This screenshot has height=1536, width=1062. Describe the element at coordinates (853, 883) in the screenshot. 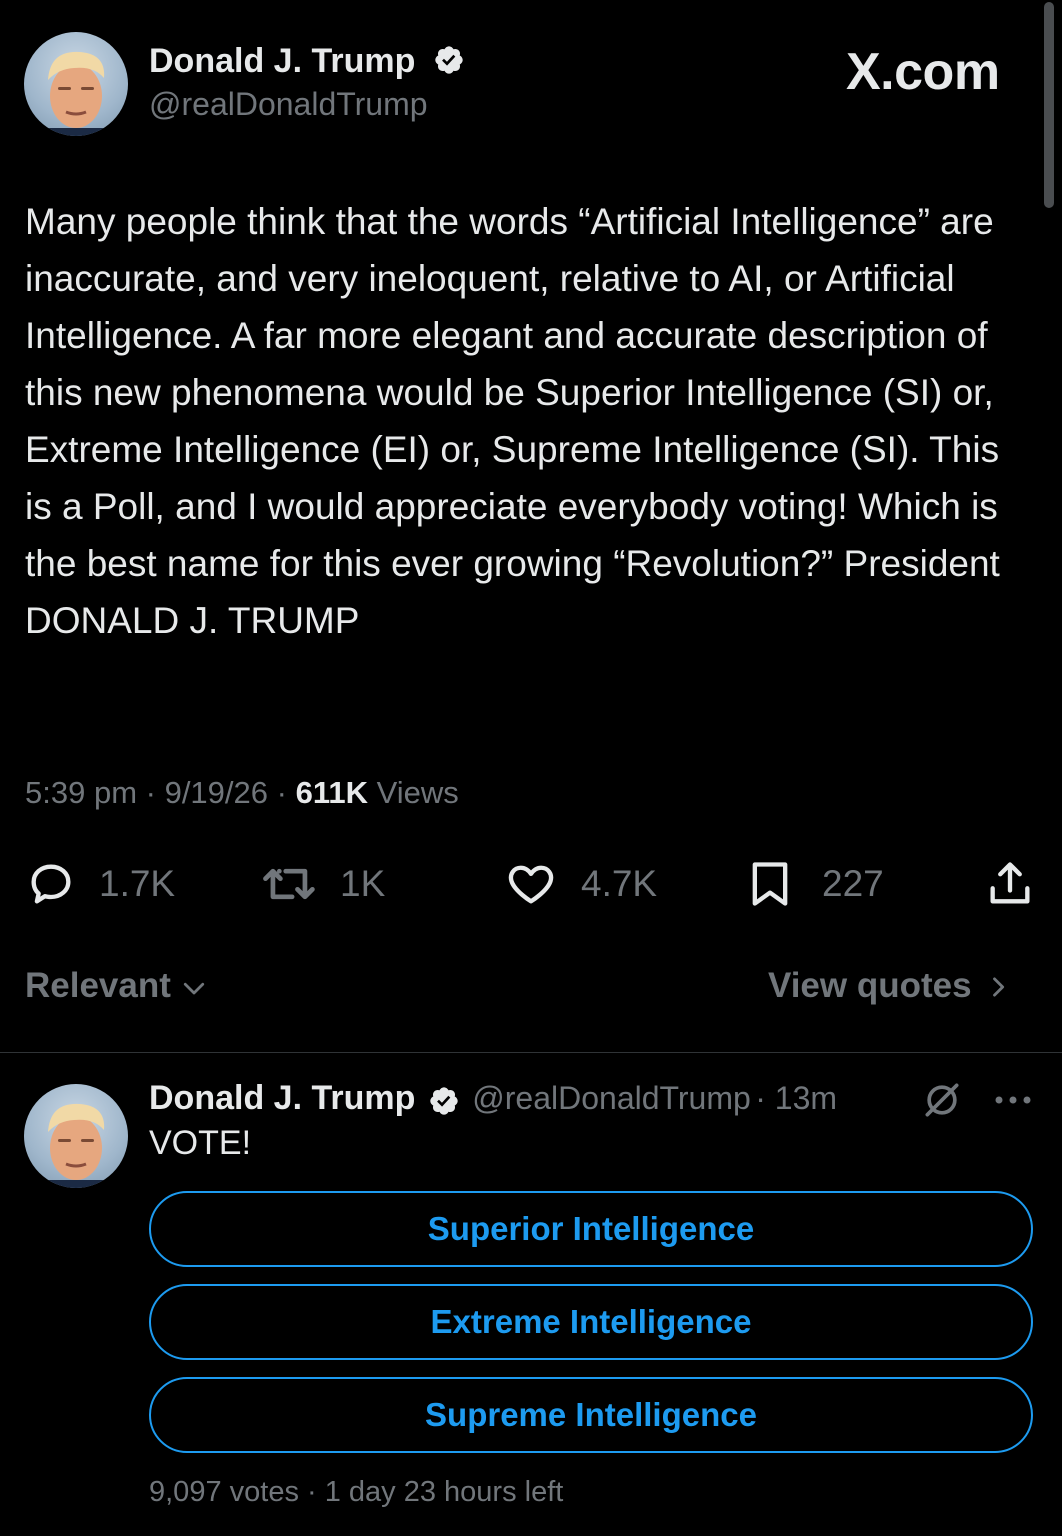

I see `bookmark-count: 227` at that location.